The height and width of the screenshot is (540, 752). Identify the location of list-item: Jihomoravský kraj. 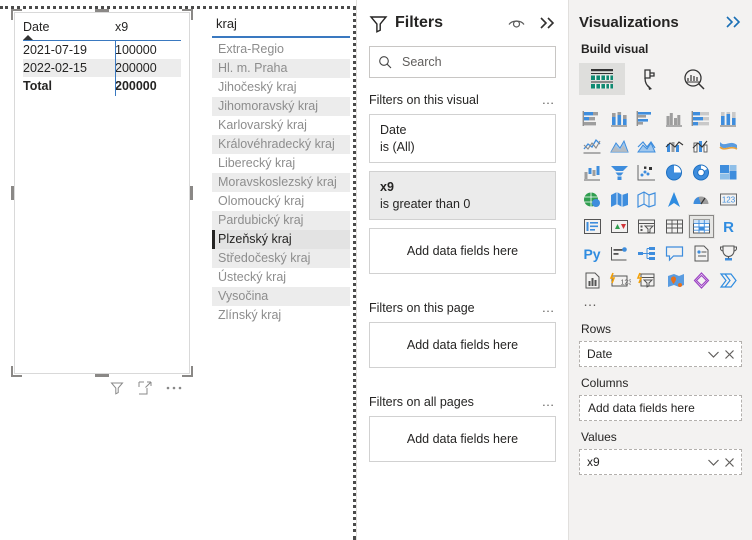
(281, 106).